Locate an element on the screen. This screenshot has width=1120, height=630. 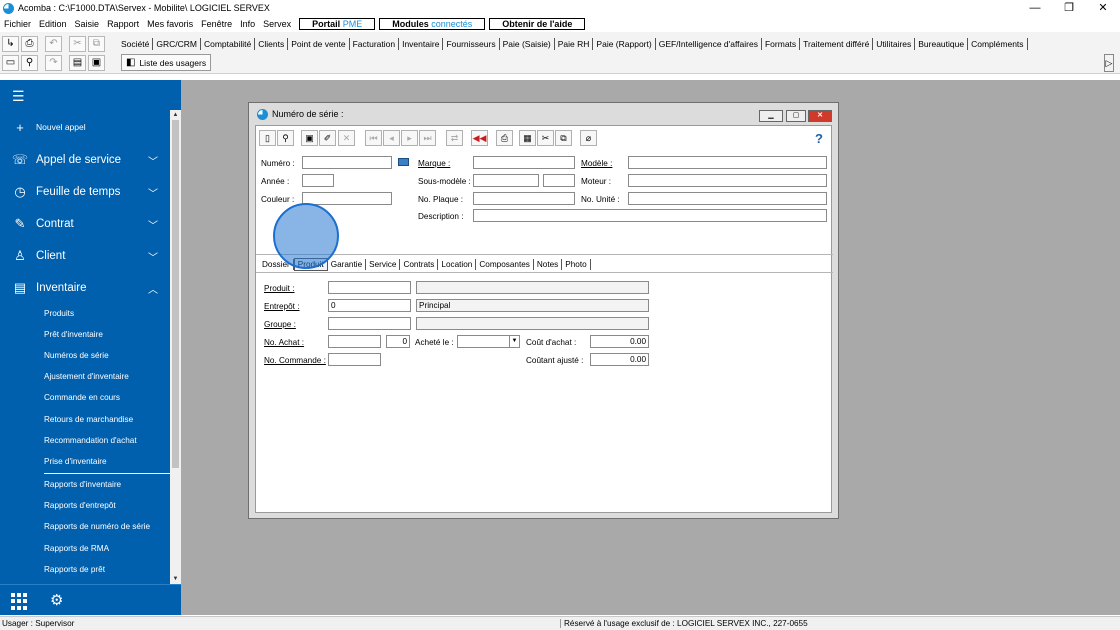
sidebar-item-feuille-temps: ◷ Feuille de temps ﹀ is located at coordinates (85, 192).